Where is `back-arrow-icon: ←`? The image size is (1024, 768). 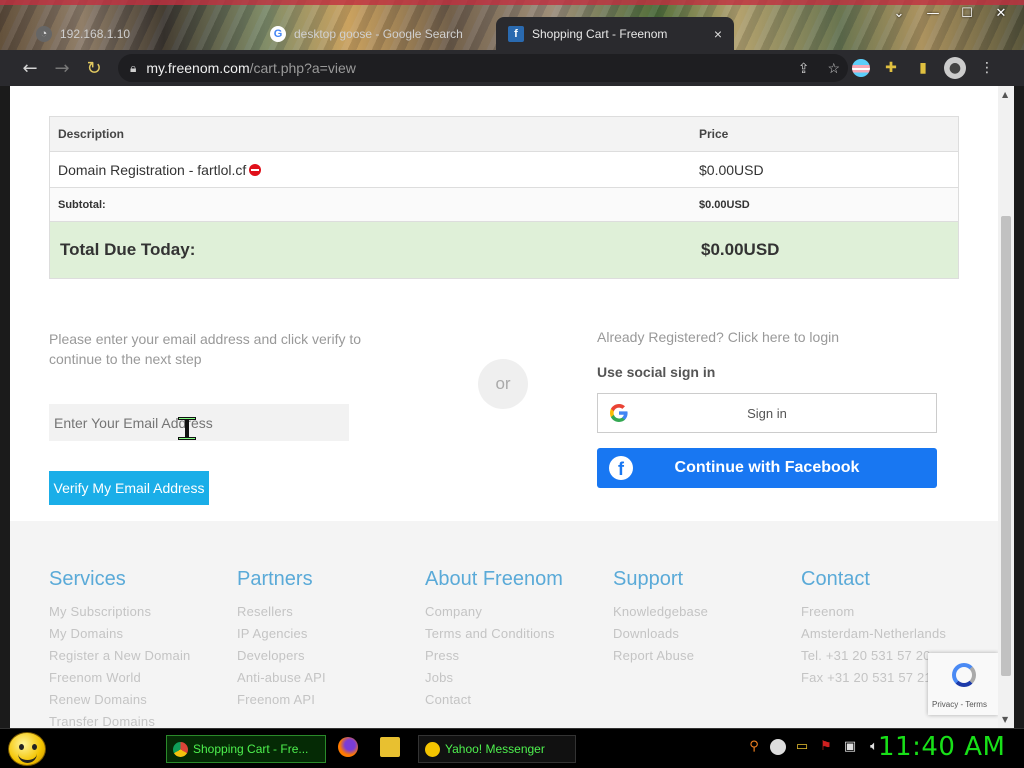
back-arrow-icon: ← is located at coordinates (30, 68).